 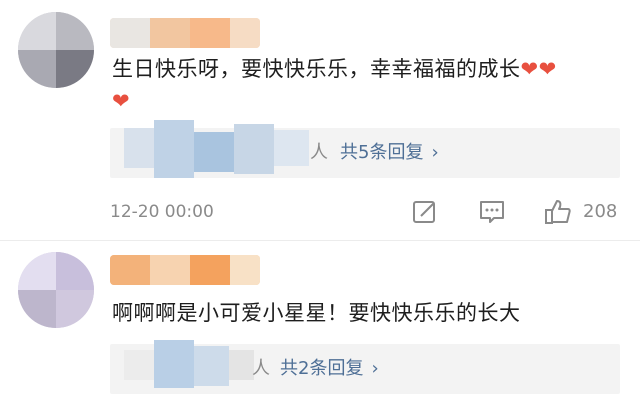 What do you see at coordinates (558, 212) in the screenshot?
I see `thumbs-up-icon` at bounding box center [558, 212].